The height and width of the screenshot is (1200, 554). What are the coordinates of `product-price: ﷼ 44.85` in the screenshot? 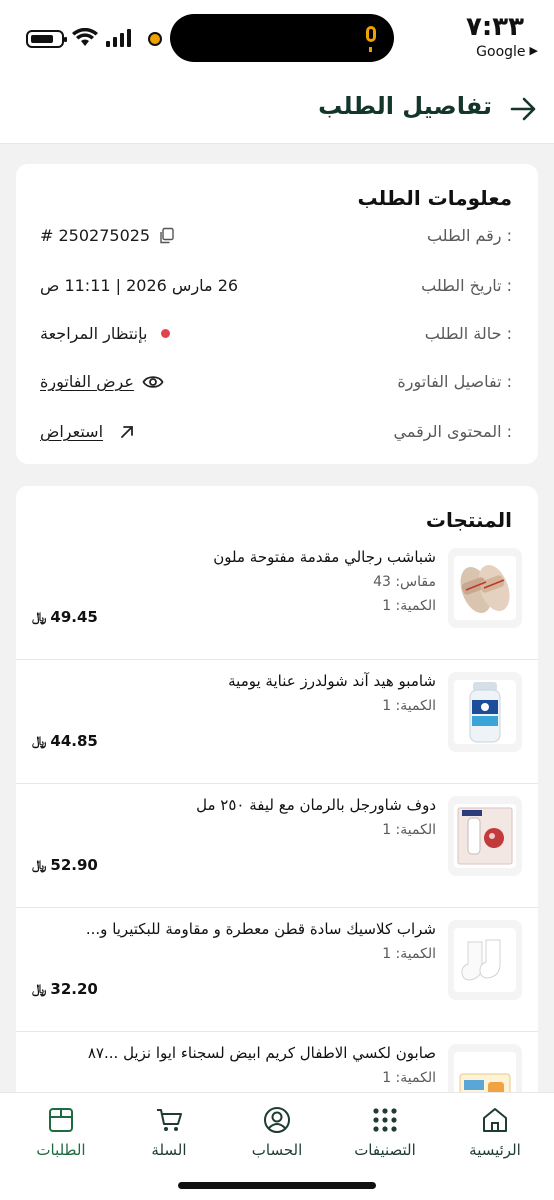 It's located at (65, 741).